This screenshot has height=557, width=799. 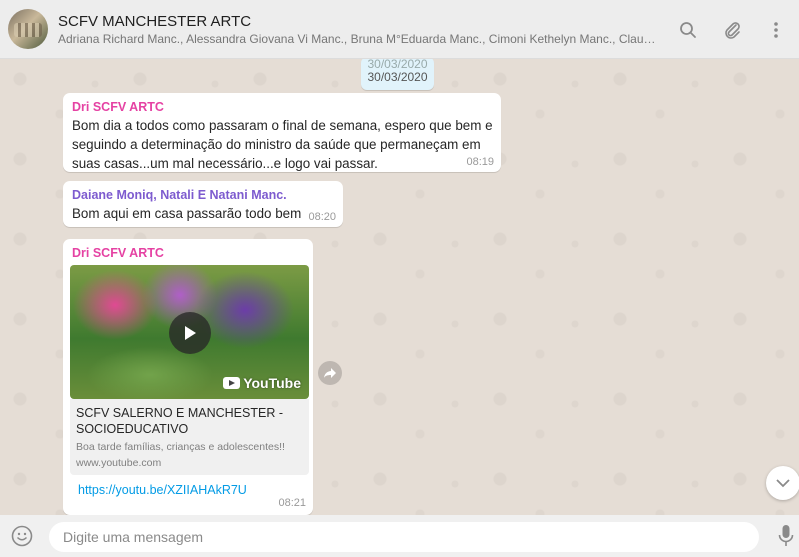 I want to click on youtube-icon, so click(x=232, y=383).